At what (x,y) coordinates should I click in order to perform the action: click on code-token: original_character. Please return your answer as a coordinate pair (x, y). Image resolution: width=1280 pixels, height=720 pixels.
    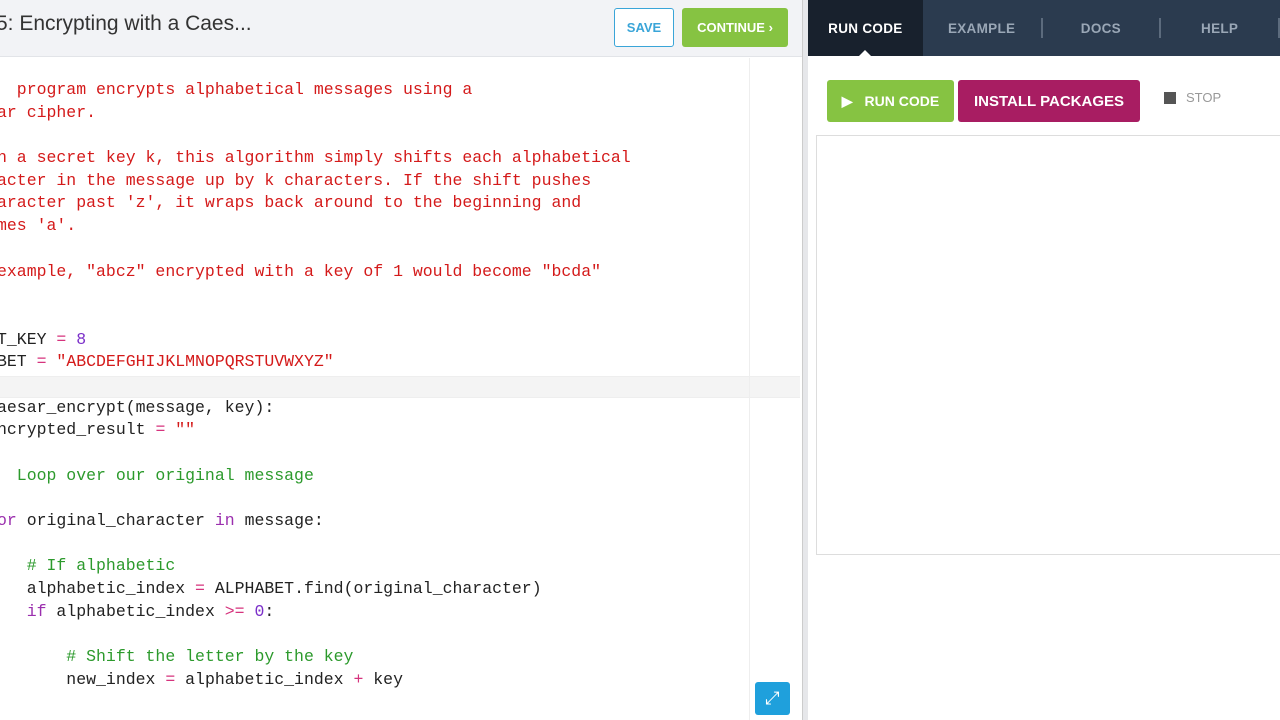
    Looking at the image, I should click on (115, 521).